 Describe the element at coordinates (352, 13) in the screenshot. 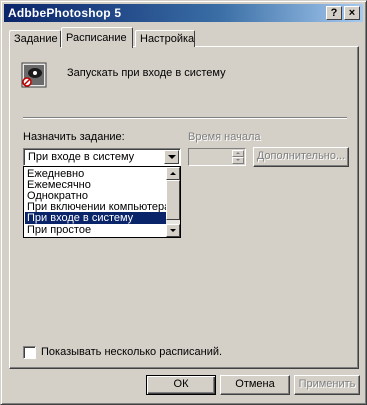

I see `close-button: ×` at that location.